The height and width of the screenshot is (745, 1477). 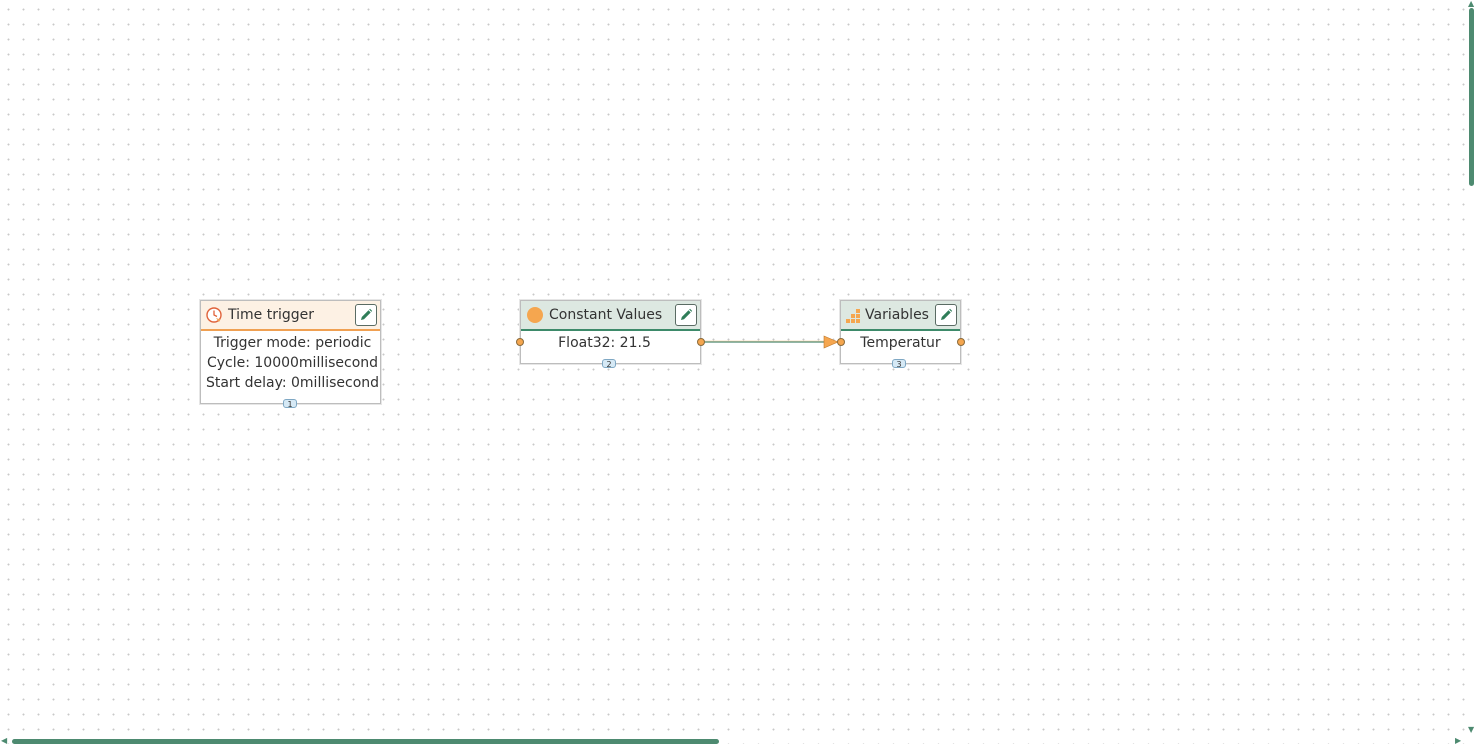 I want to click on horizontal-scrollbar-thumb, so click(x=365, y=741).